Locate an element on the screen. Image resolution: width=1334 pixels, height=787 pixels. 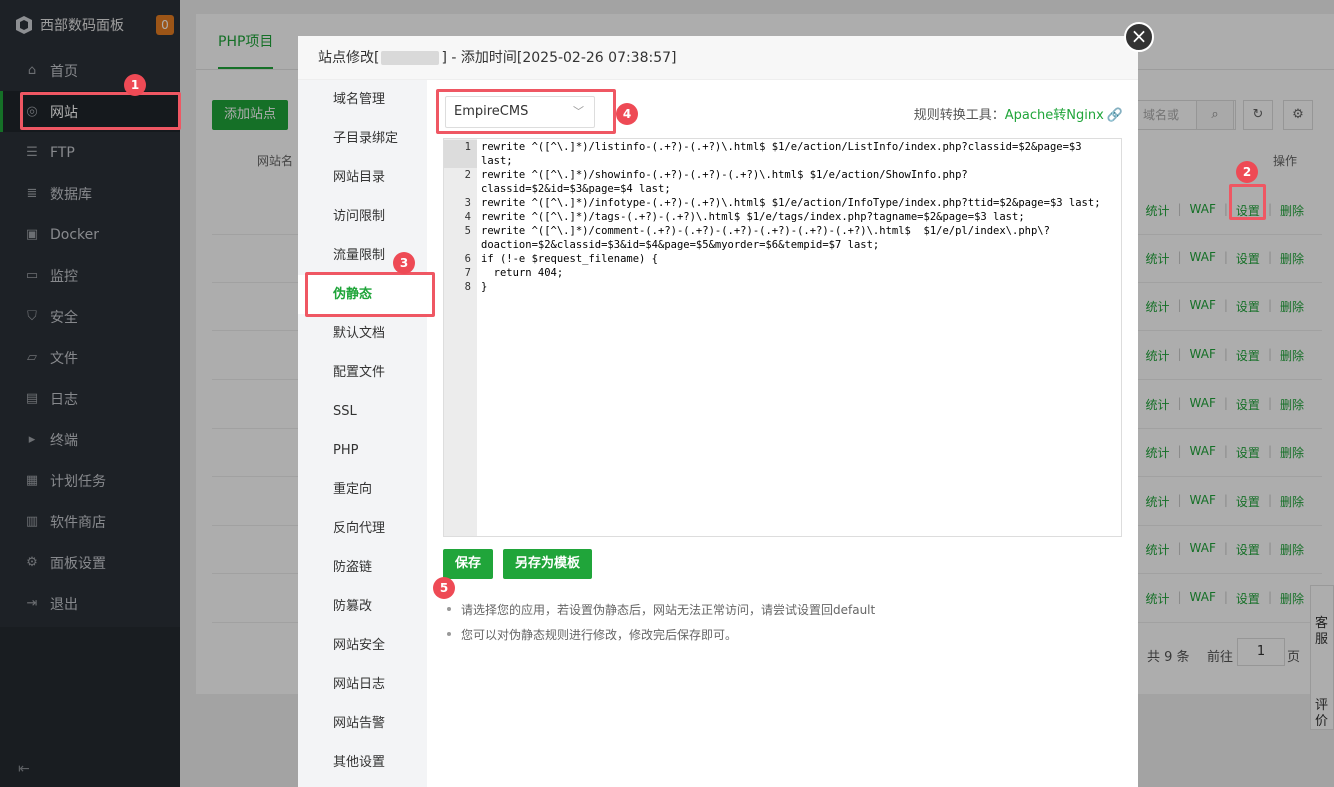
modal-nav-item-0: 域名管理 is located at coordinates (362, 99).